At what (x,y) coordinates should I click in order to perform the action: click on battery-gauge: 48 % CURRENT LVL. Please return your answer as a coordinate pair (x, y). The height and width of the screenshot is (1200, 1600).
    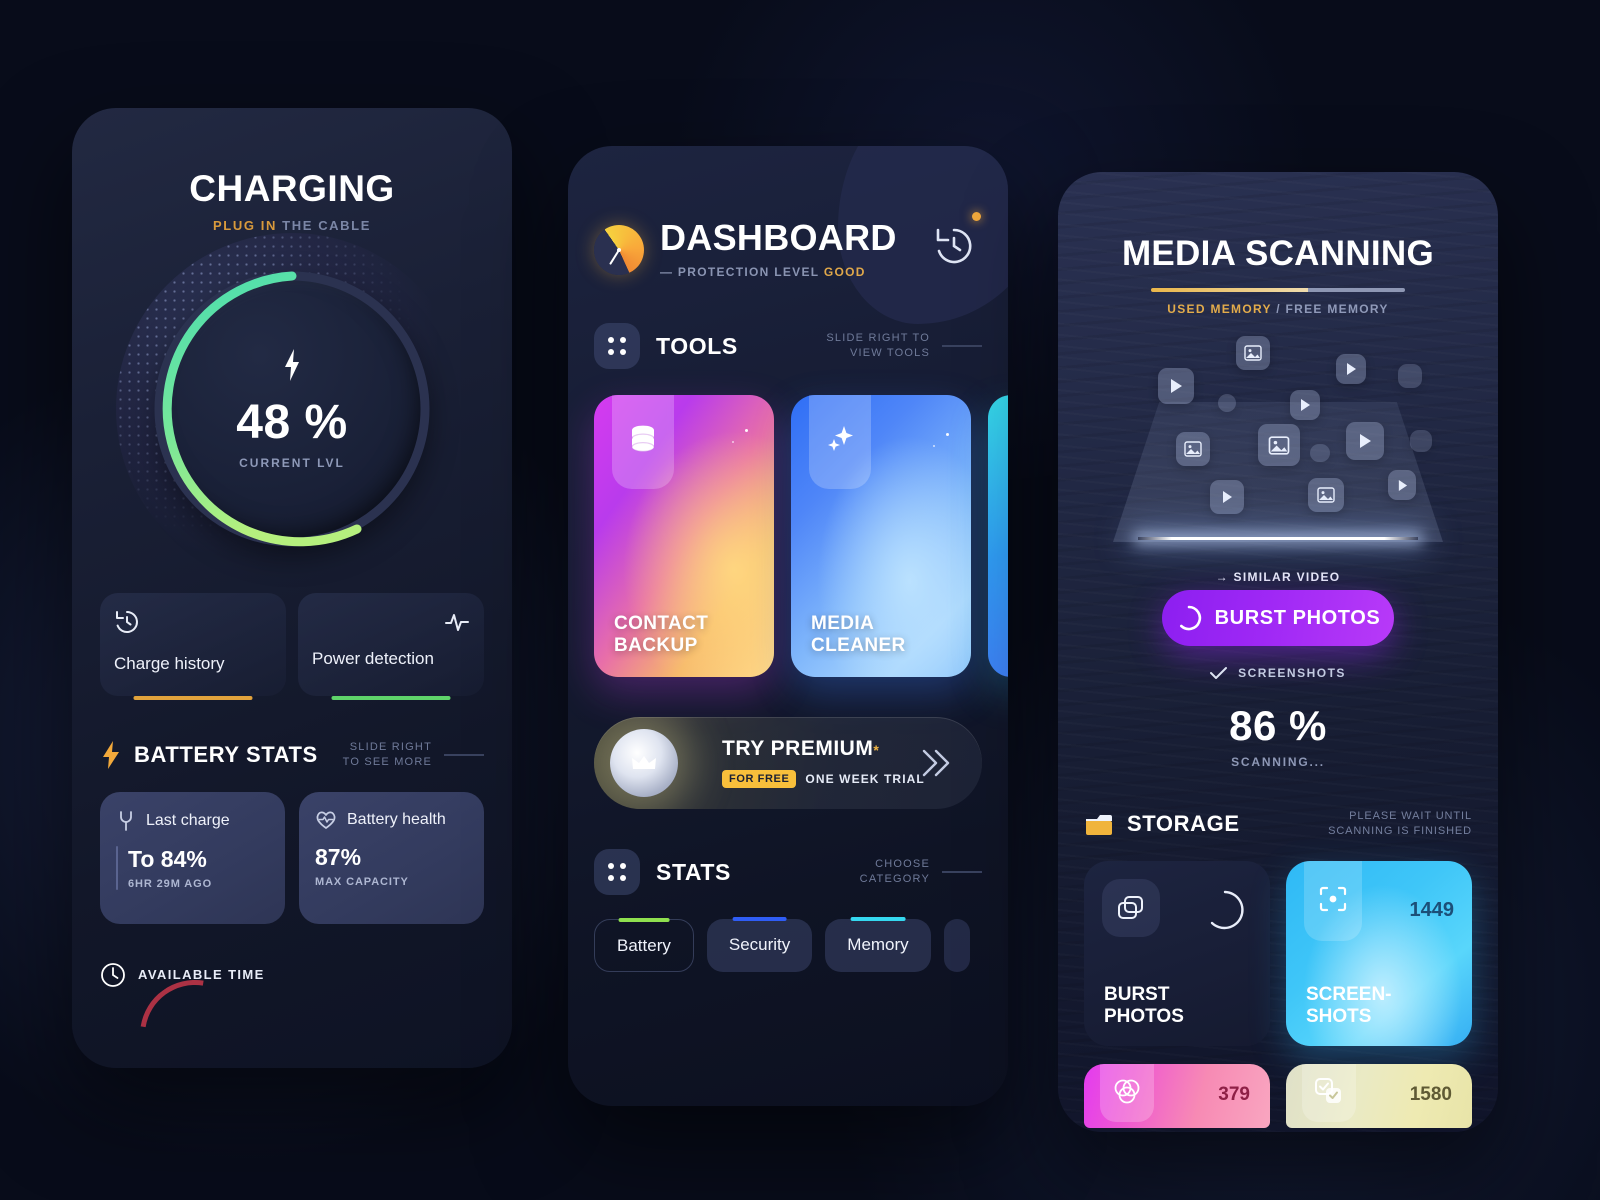
    Looking at the image, I should click on (292, 409).